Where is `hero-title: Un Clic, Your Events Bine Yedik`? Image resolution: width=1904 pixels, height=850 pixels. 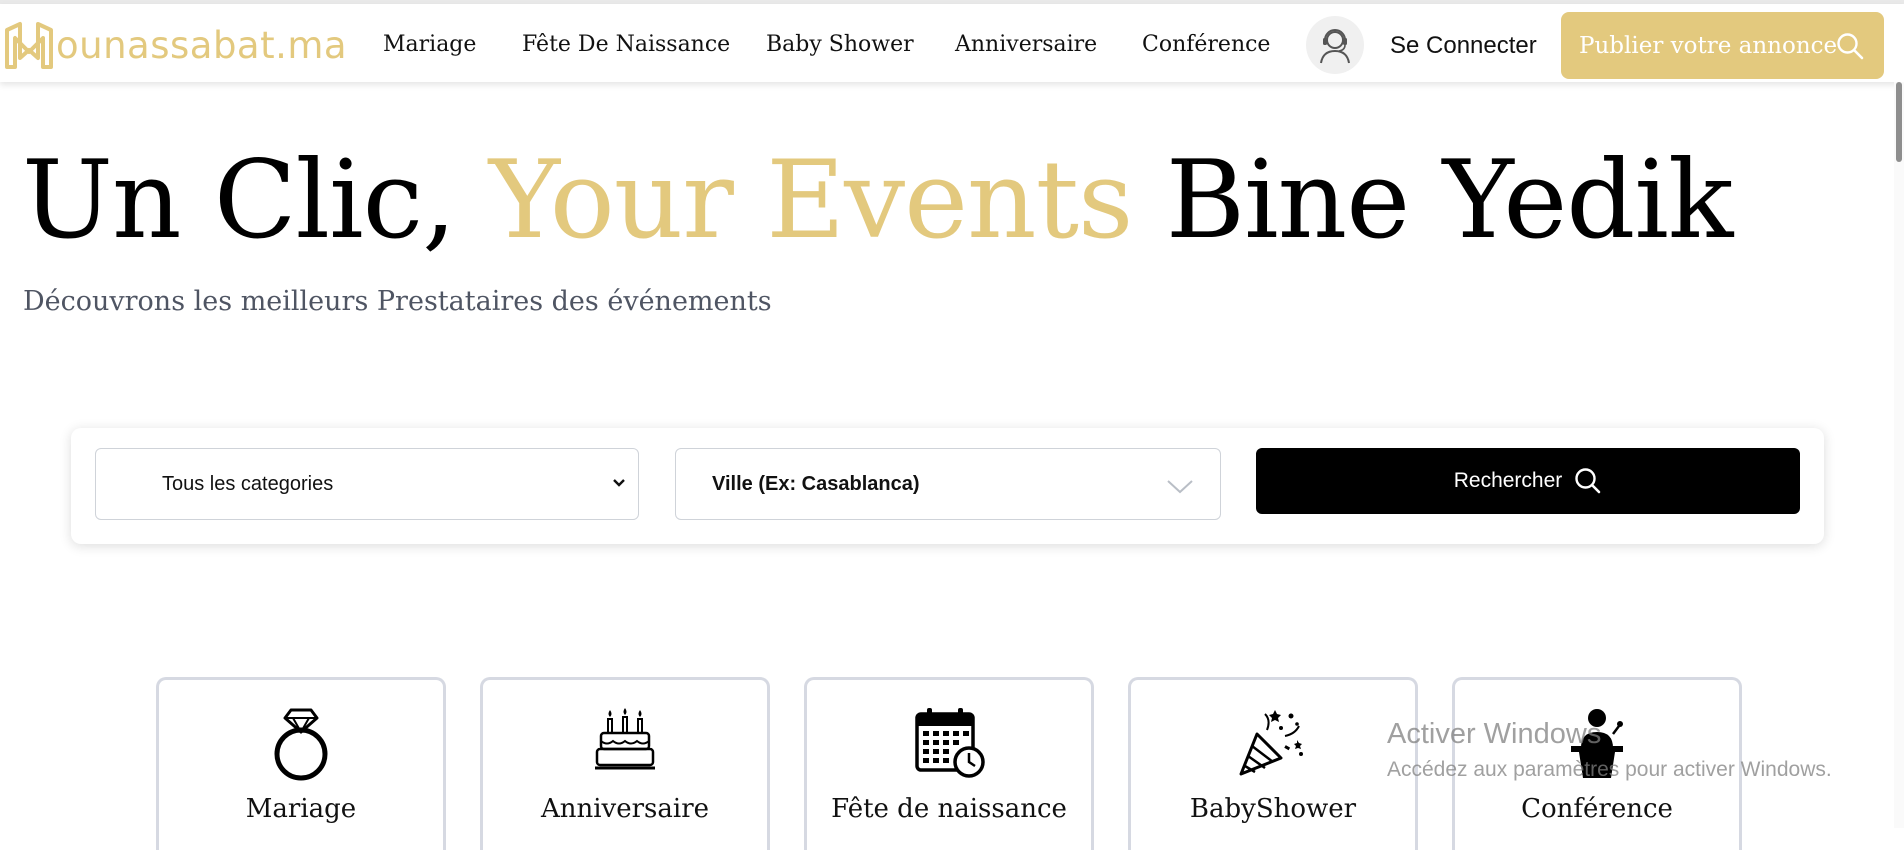
hero-title: Un Clic, Your Events Bine Yedik is located at coordinates (878, 201).